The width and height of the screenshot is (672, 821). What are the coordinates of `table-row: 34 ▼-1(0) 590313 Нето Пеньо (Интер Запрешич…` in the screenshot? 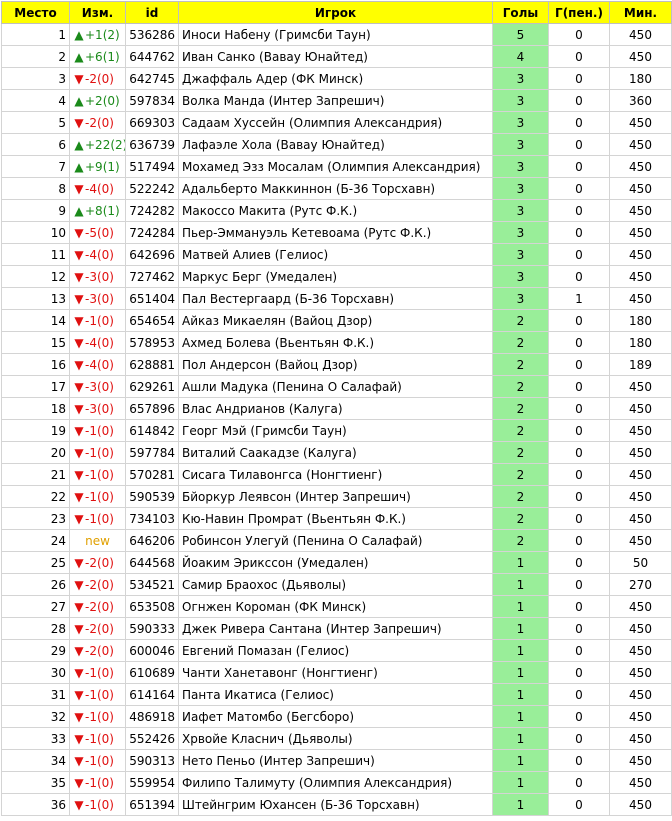 It's located at (336, 760).